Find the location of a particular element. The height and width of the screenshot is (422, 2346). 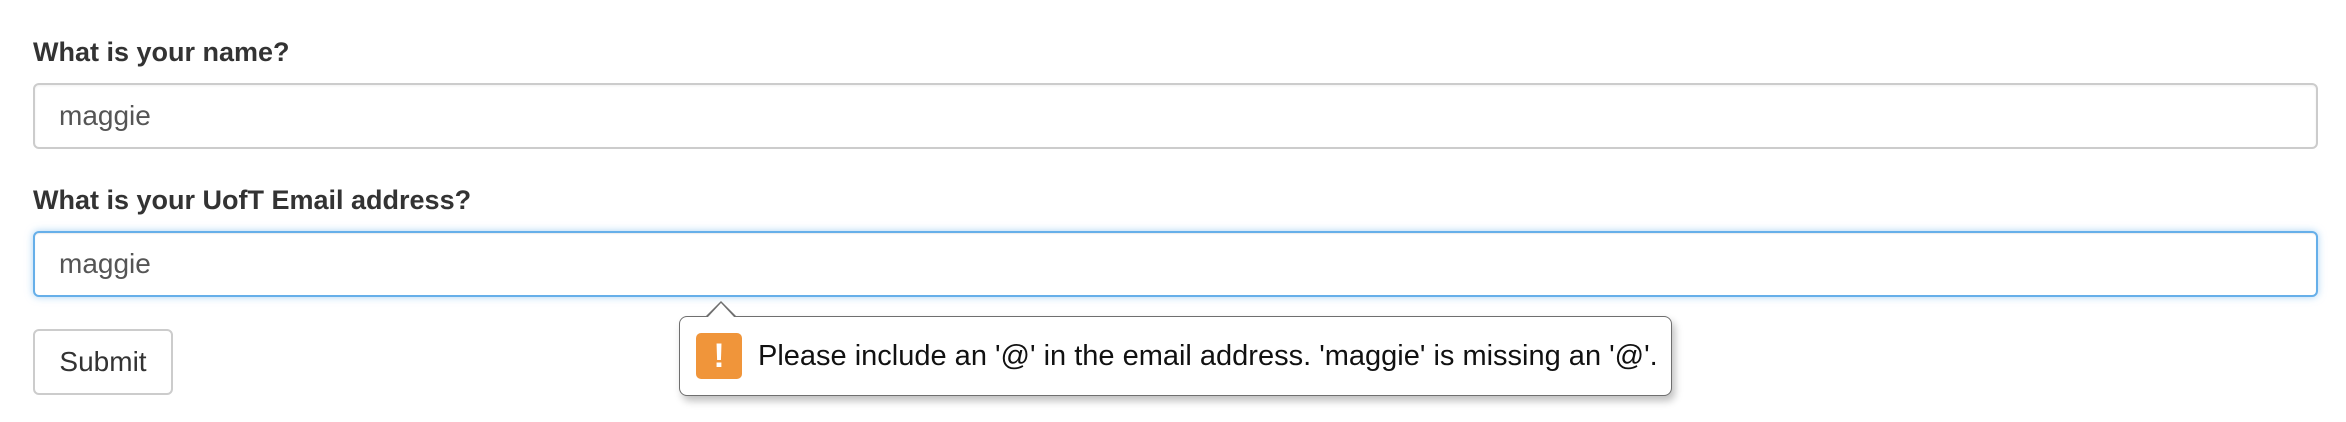

submit-button: Submit is located at coordinates (103, 362).